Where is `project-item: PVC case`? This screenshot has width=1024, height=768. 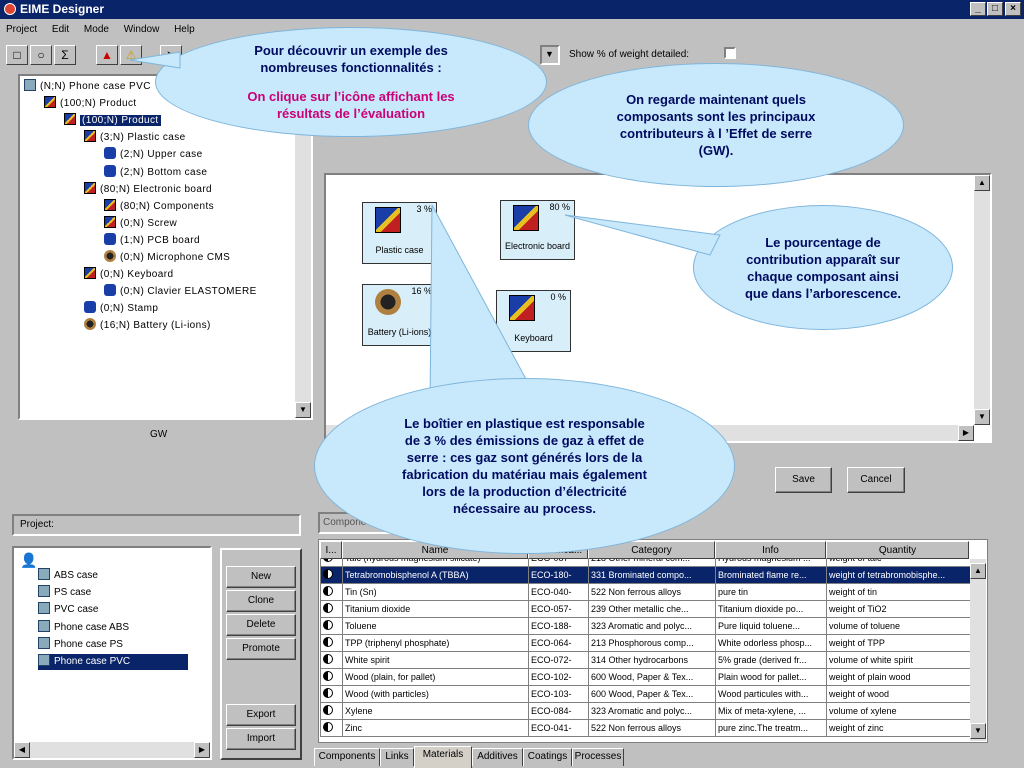
project-item: PVC case is located at coordinates (68, 610).